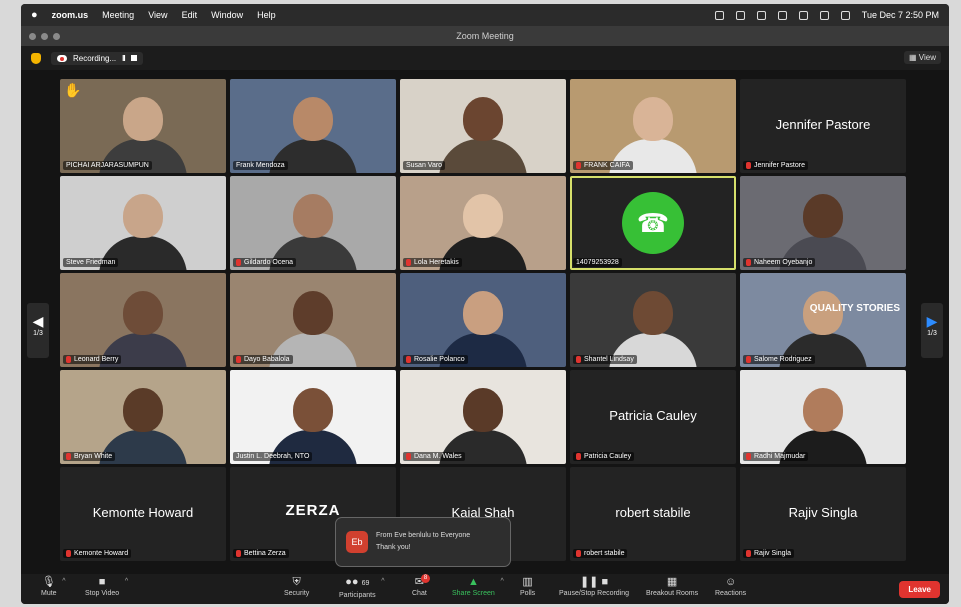 Image resolution: width=961 pixels, height=607 pixels. What do you see at coordinates (922, 57) in the screenshot?
I see `view-button: ▦ View` at bounding box center [922, 57].